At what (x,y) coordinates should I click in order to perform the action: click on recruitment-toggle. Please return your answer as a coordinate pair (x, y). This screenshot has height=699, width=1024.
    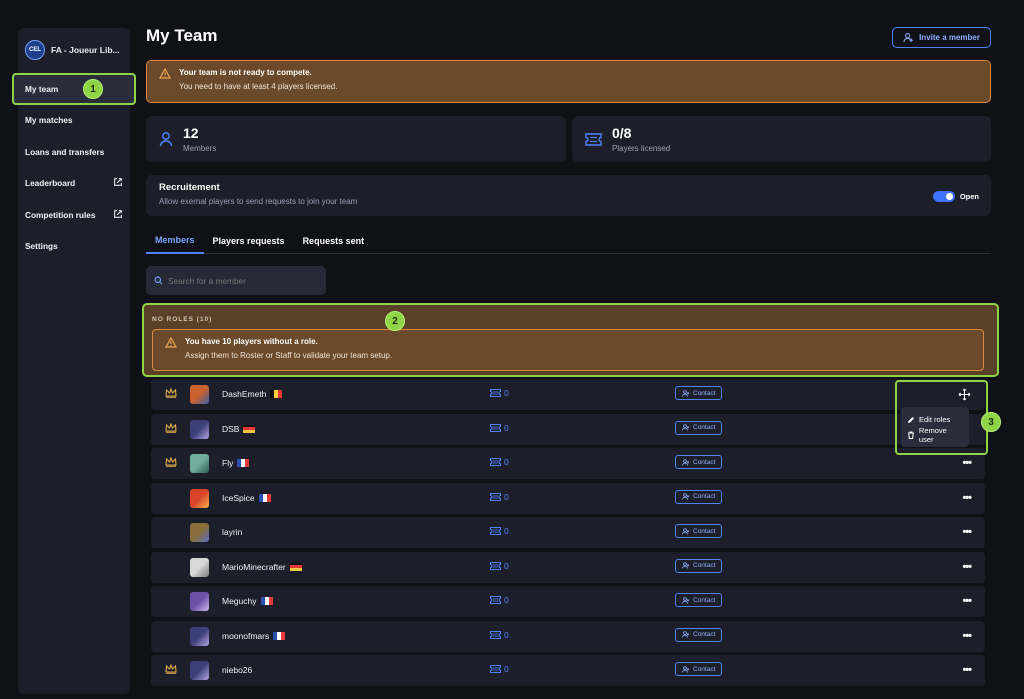
    Looking at the image, I should click on (944, 196).